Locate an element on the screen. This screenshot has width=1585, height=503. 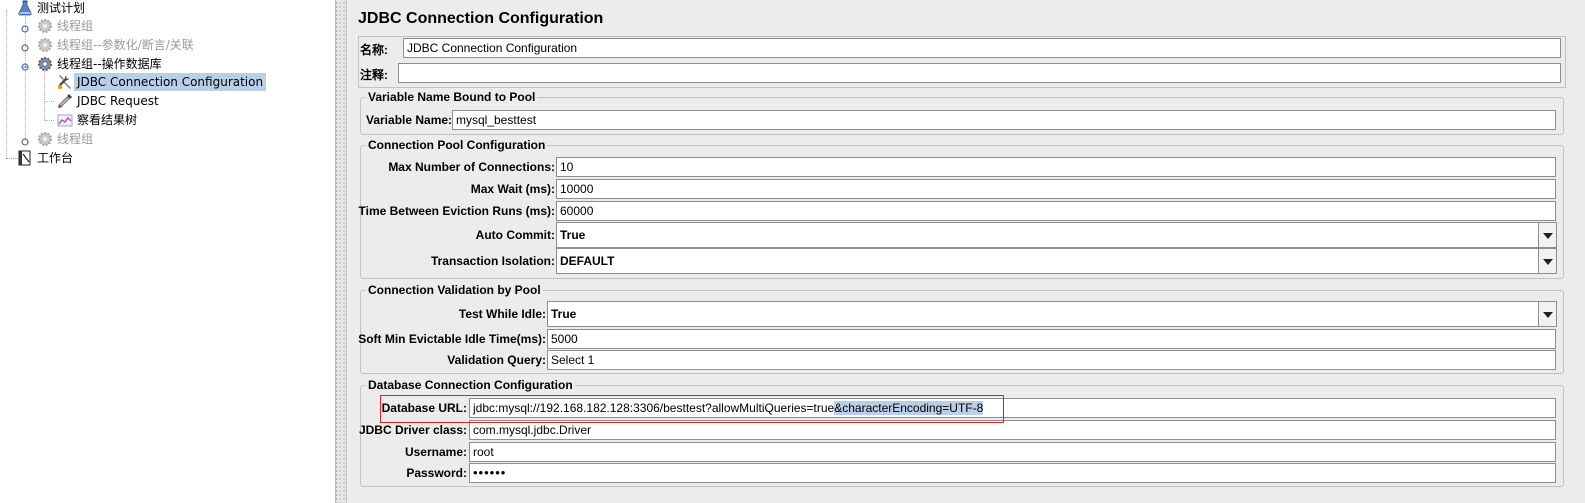
test-plan-icon is located at coordinates (25, 8).